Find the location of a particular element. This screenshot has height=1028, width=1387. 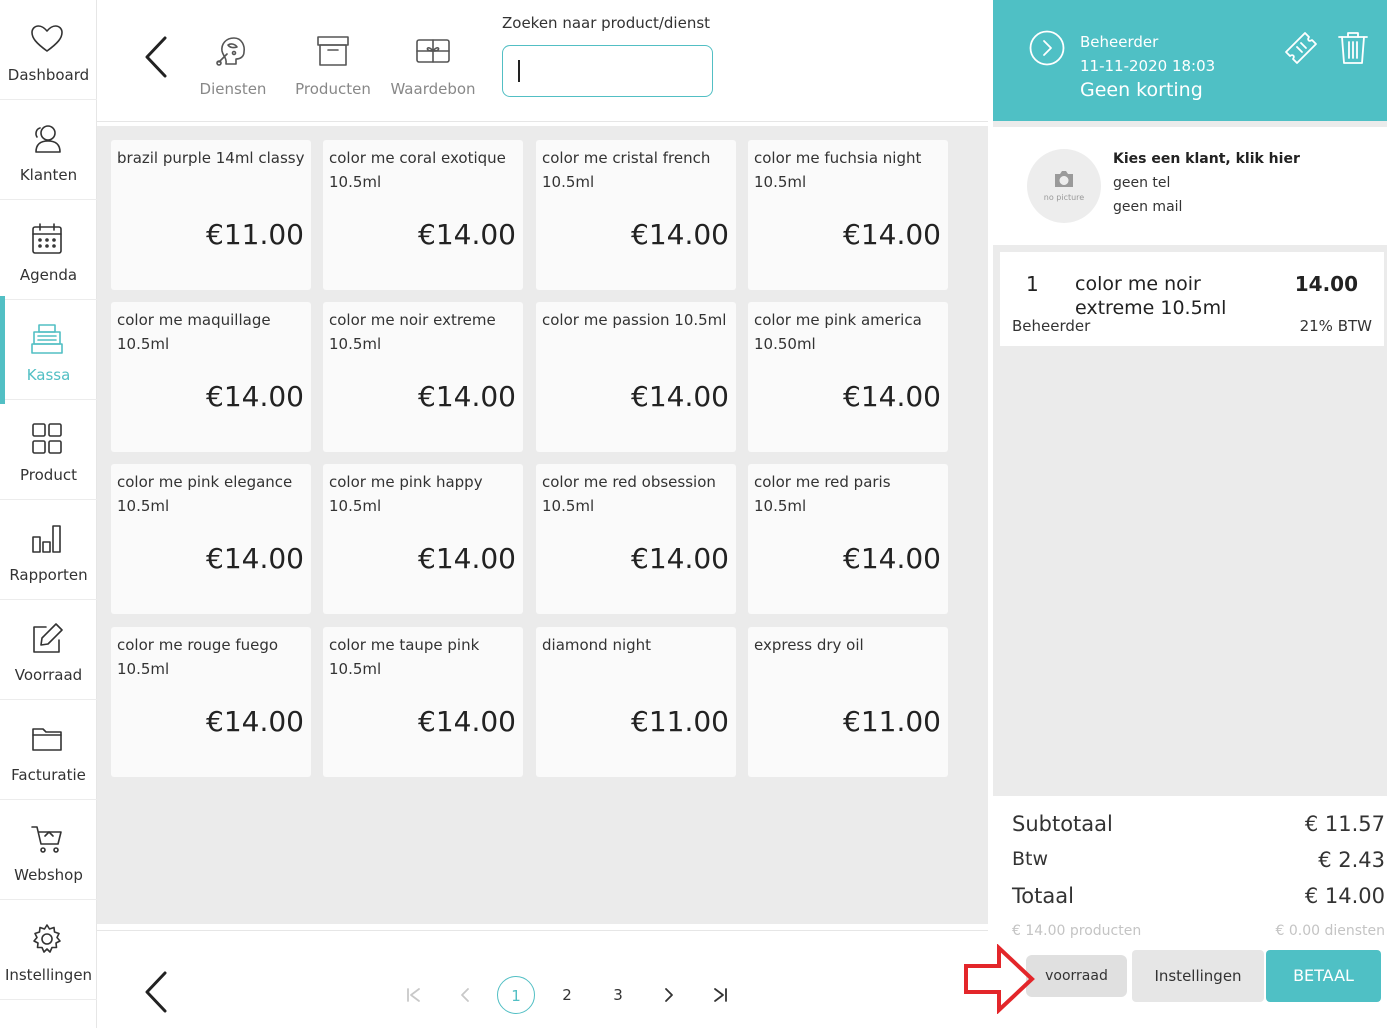

sidebar-item-voorraad: Voorraad is located at coordinates (48, 650).